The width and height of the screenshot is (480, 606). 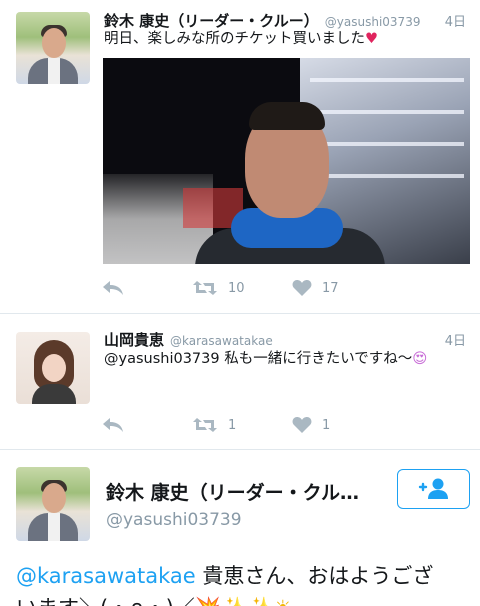 I want to click on tweet-text-body: 明日、楽しみな所のチケット買いました, so click(x=234, y=39).